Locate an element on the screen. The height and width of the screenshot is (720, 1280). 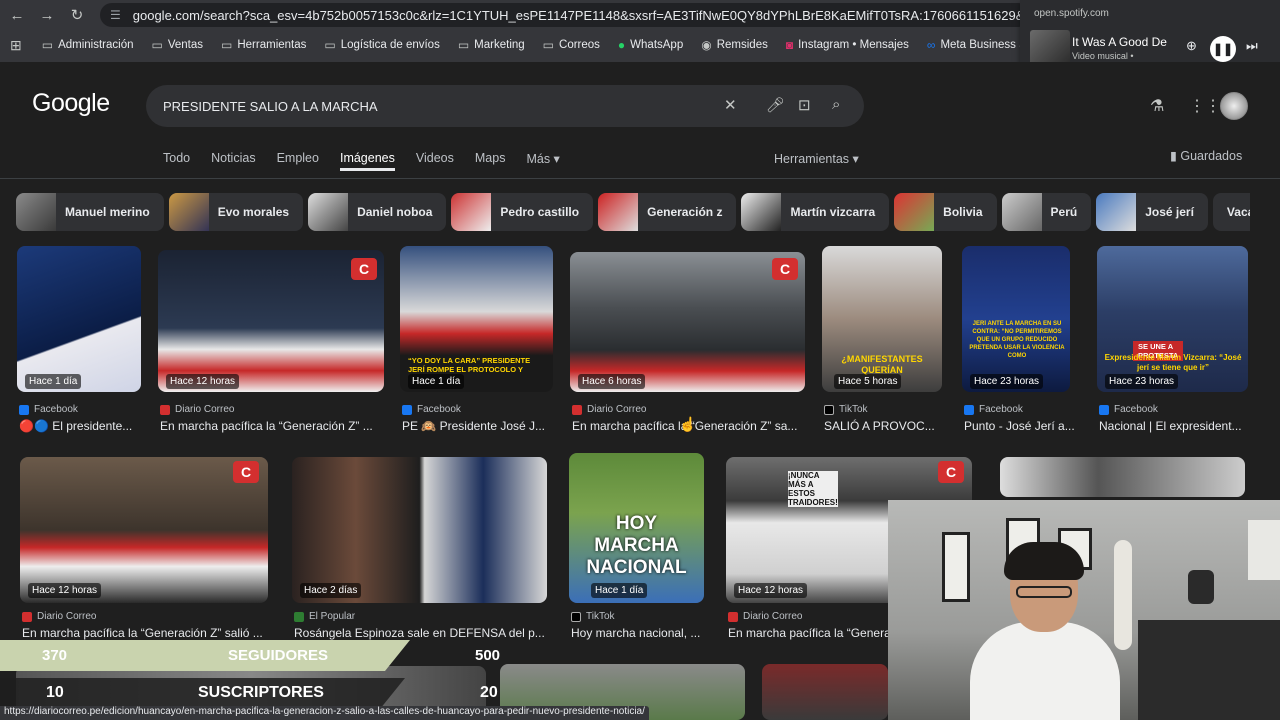
tab-imagenes: Imágenes is located at coordinates (367, 161).